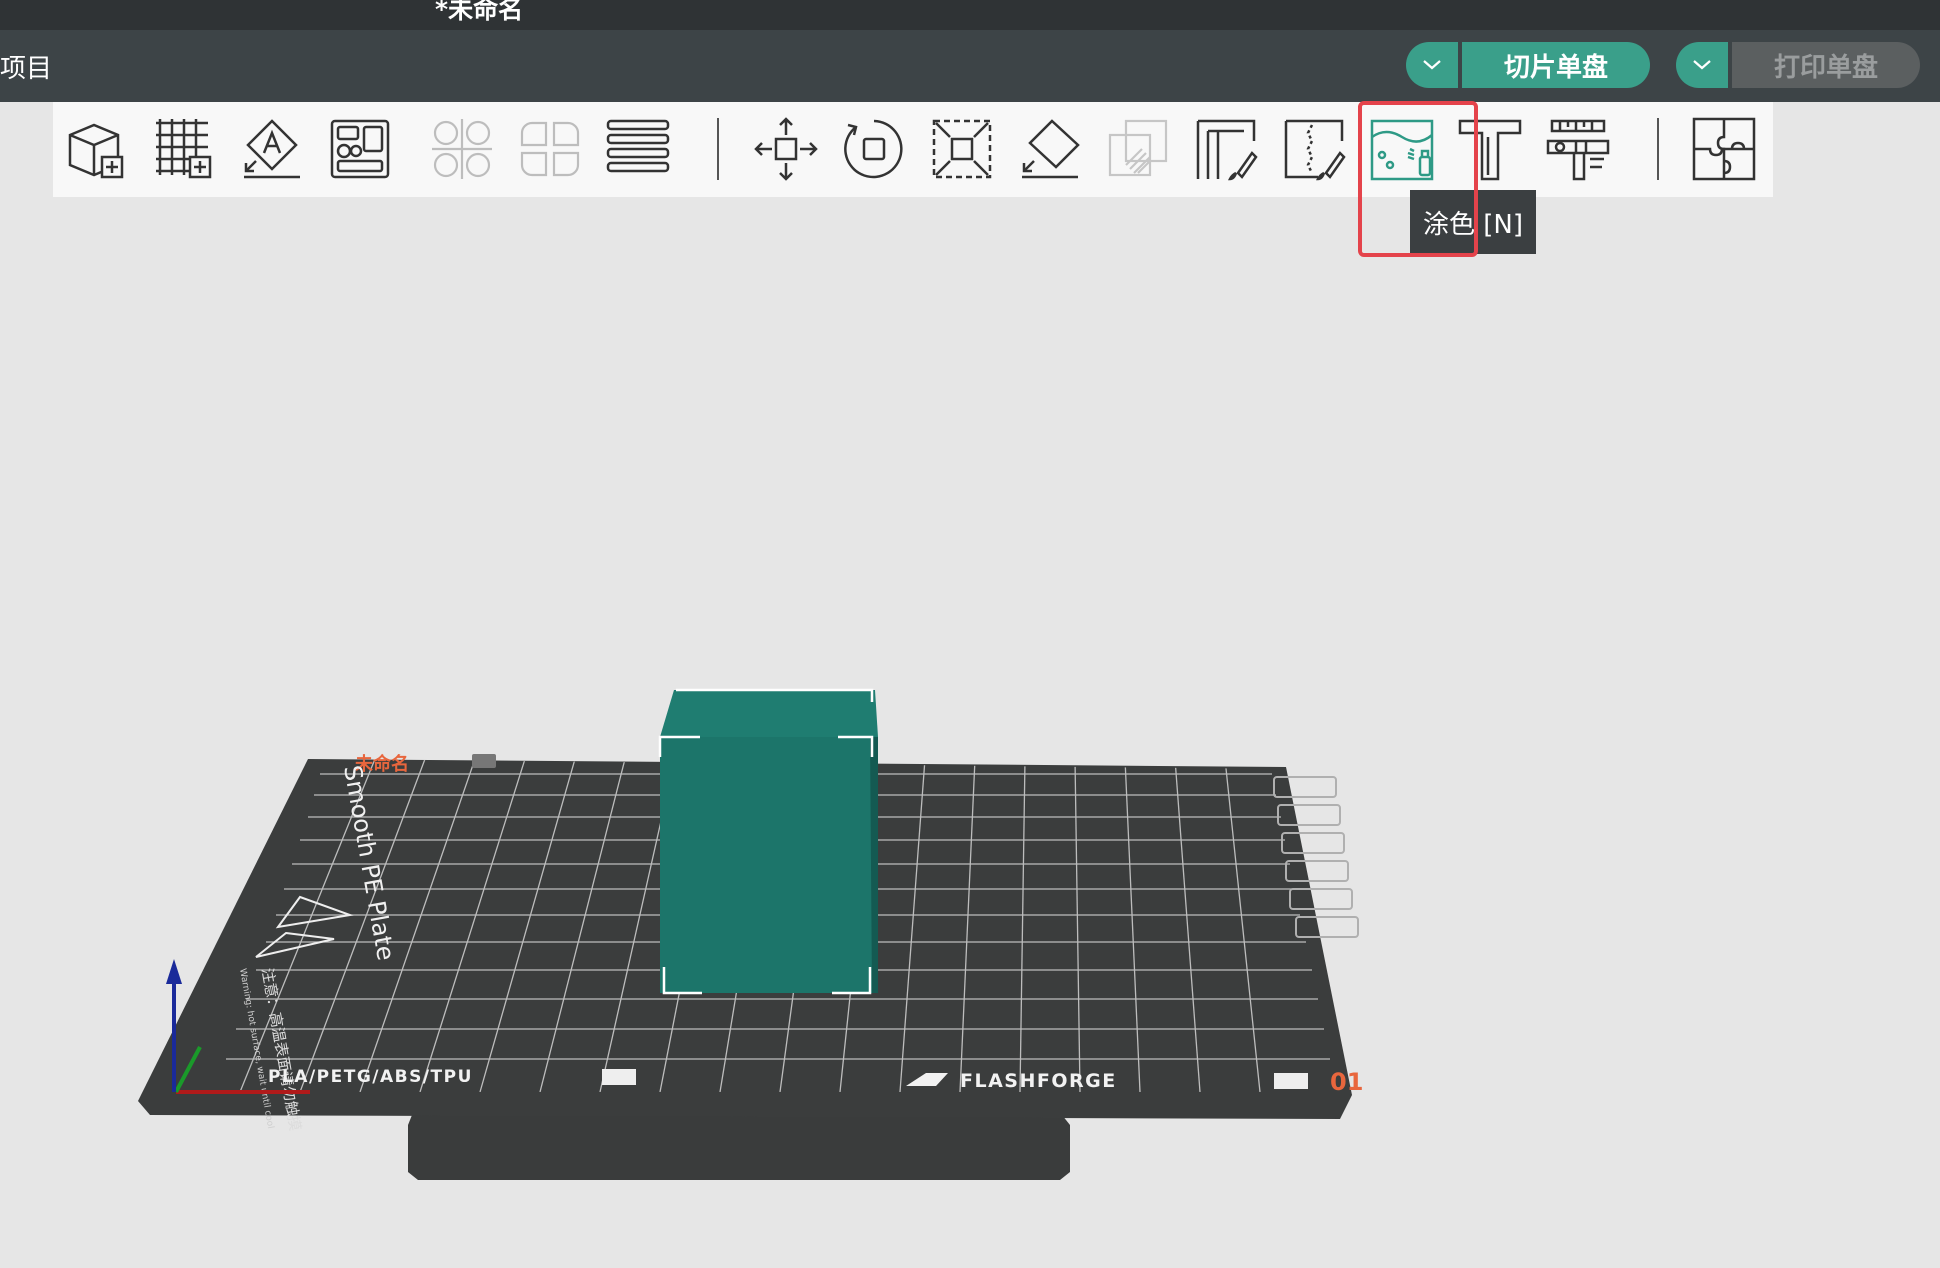  I want to click on move-button, so click(786, 149).